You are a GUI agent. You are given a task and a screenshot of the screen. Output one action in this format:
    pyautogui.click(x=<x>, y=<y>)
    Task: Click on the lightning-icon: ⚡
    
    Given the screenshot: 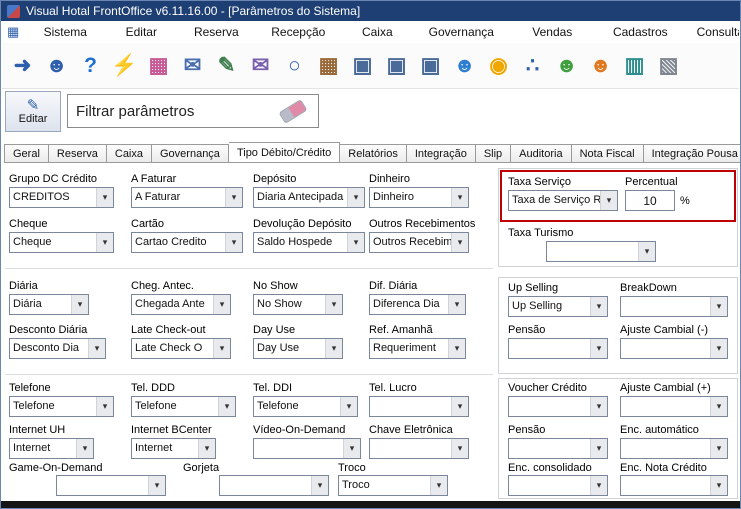 What is the action you would take?
    pyautogui.click(x=124, y=66)
    